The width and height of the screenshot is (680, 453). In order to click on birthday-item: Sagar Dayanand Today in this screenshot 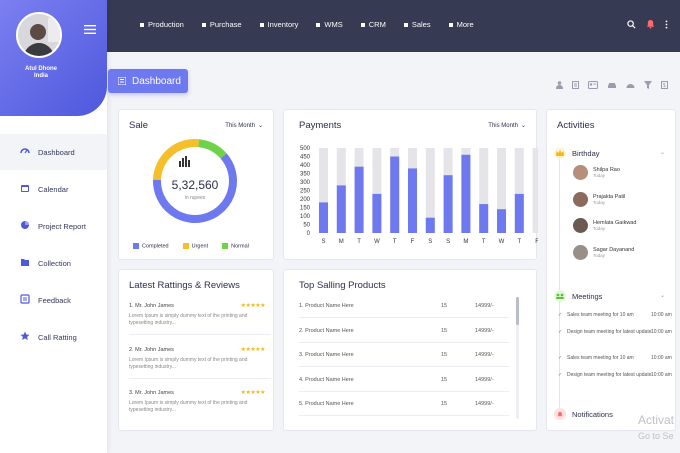, I will do `click(603, 252)`.